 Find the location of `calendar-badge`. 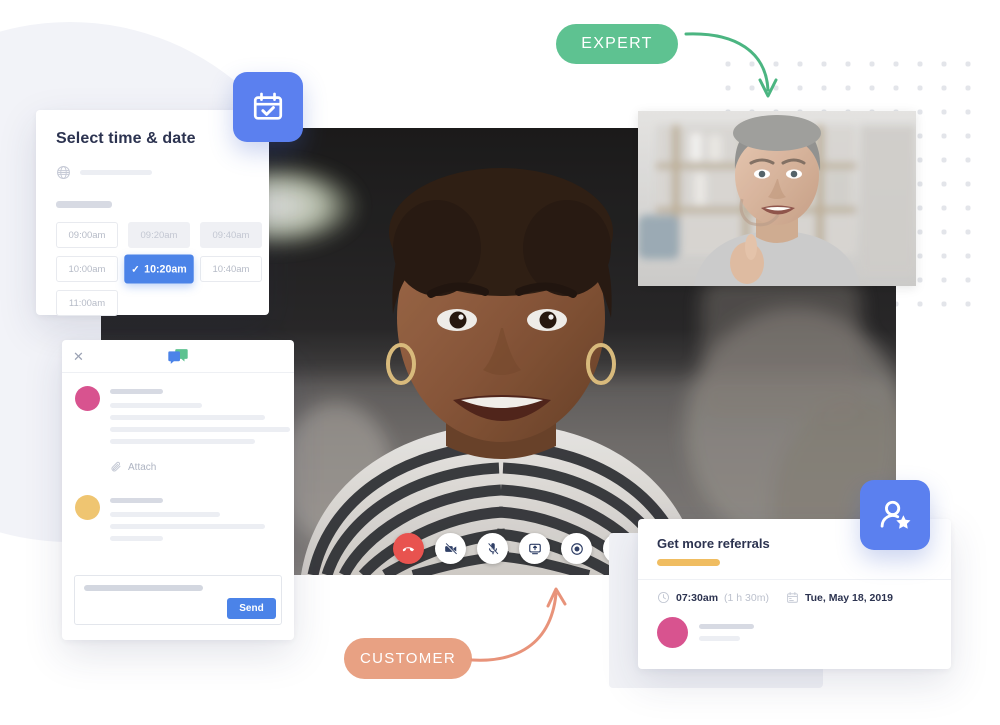

calendar-badge is located at coordinates (268, 107).